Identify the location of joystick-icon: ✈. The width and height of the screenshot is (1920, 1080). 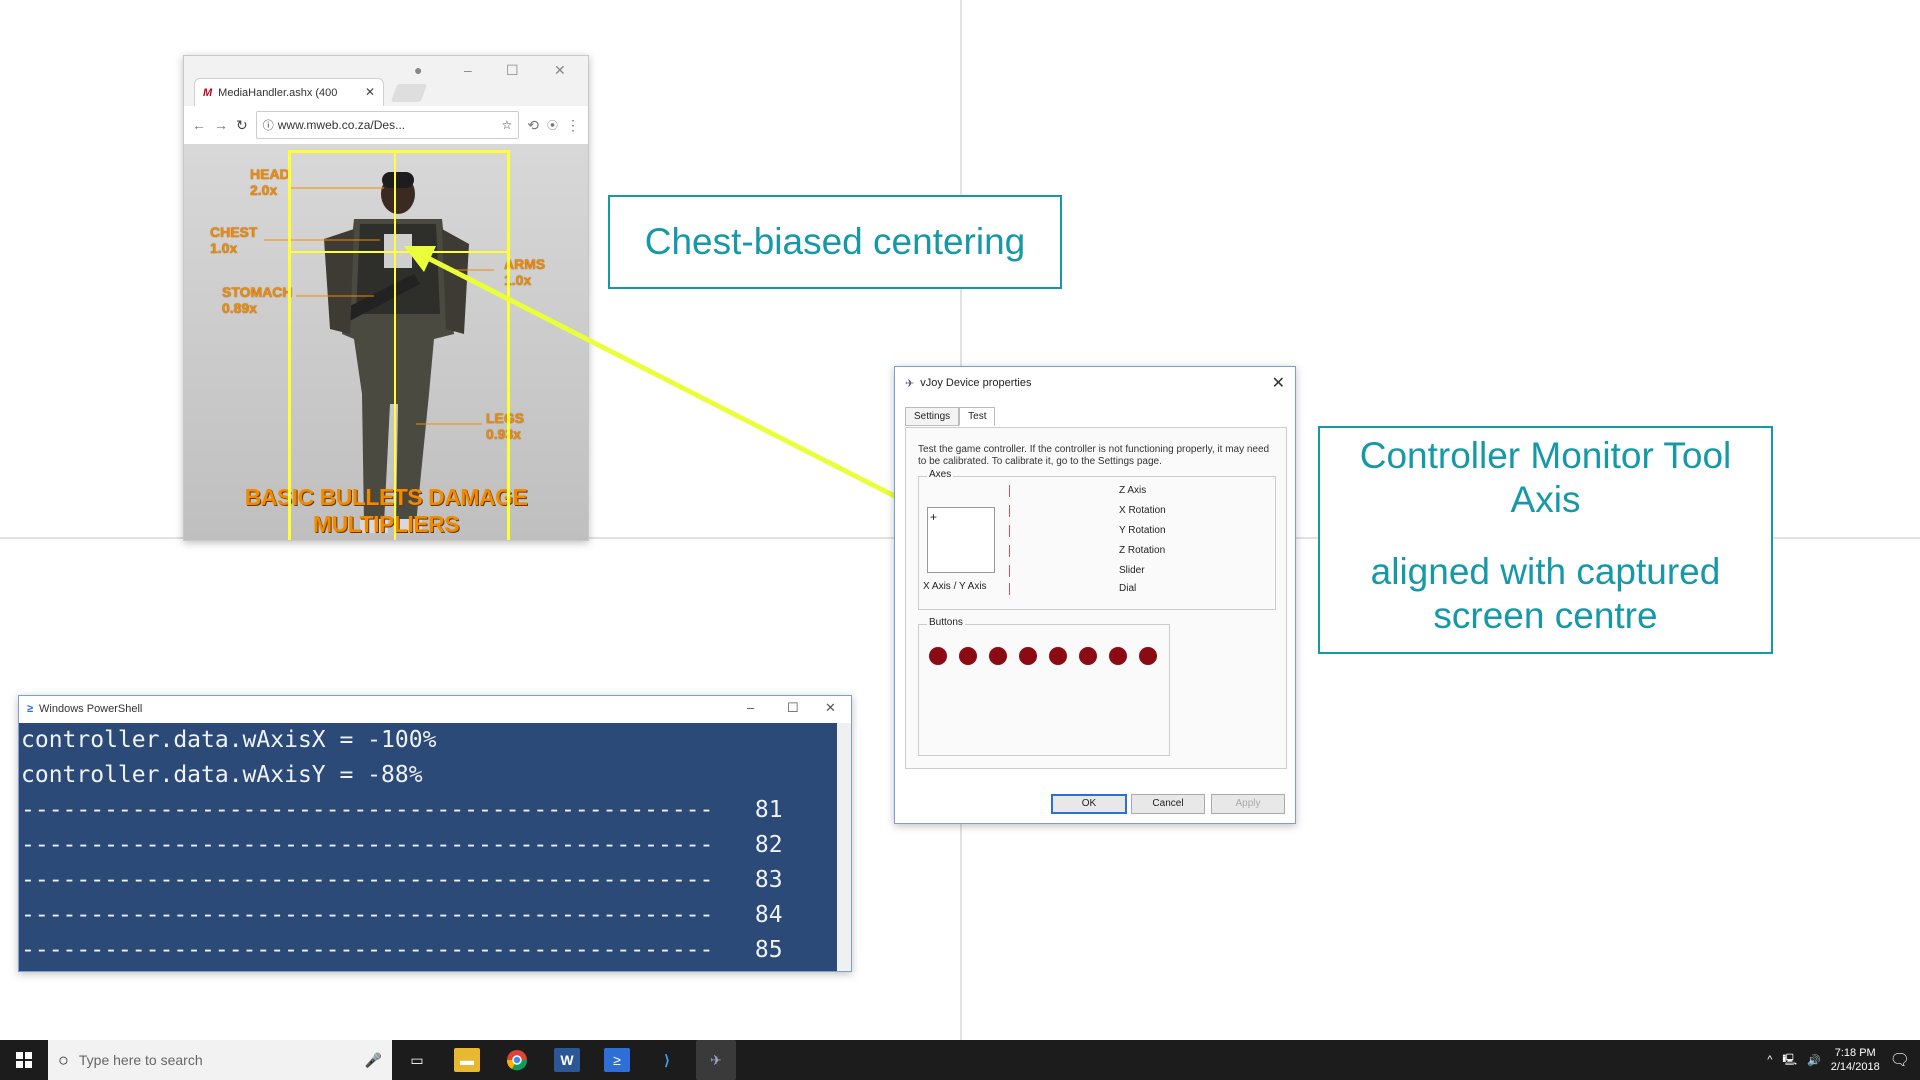
(910, 383).